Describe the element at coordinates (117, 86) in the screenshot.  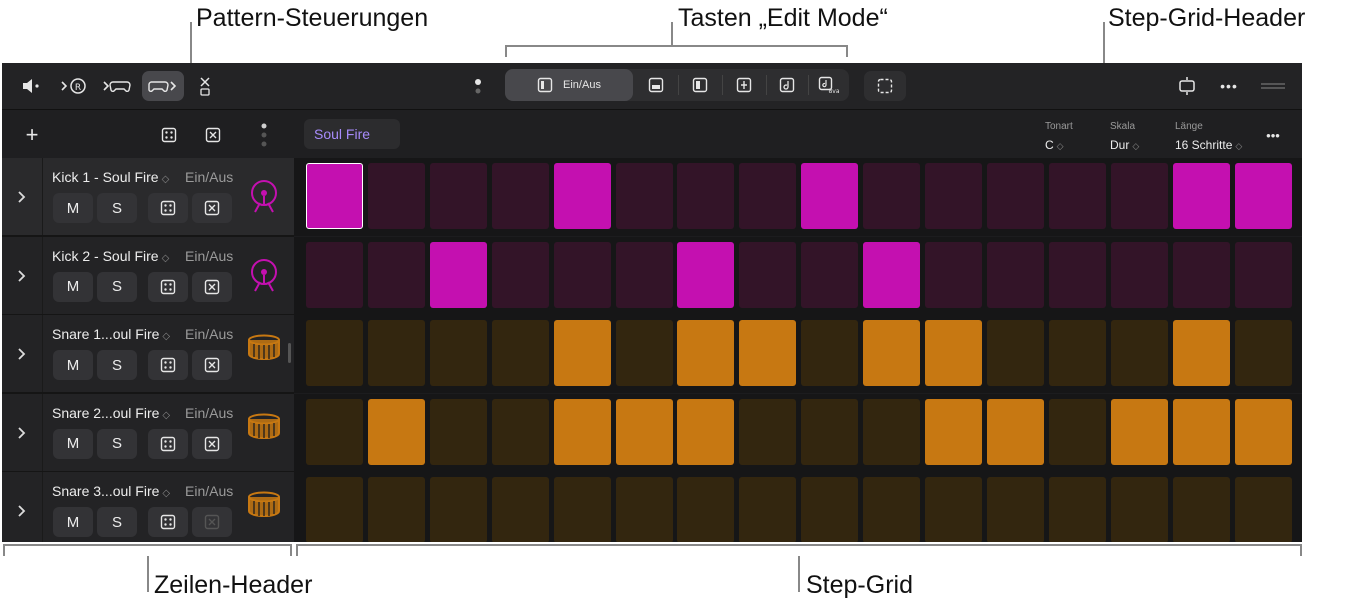
I see `gamepad-arrow-icon` at that location.